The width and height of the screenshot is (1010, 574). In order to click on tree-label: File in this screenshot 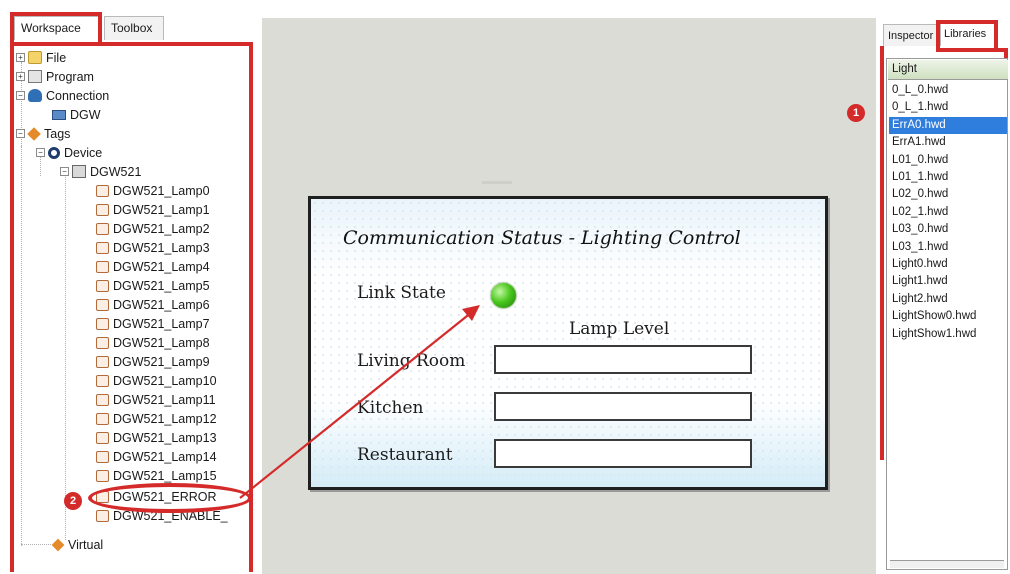, I will do `click(56, 57)`.